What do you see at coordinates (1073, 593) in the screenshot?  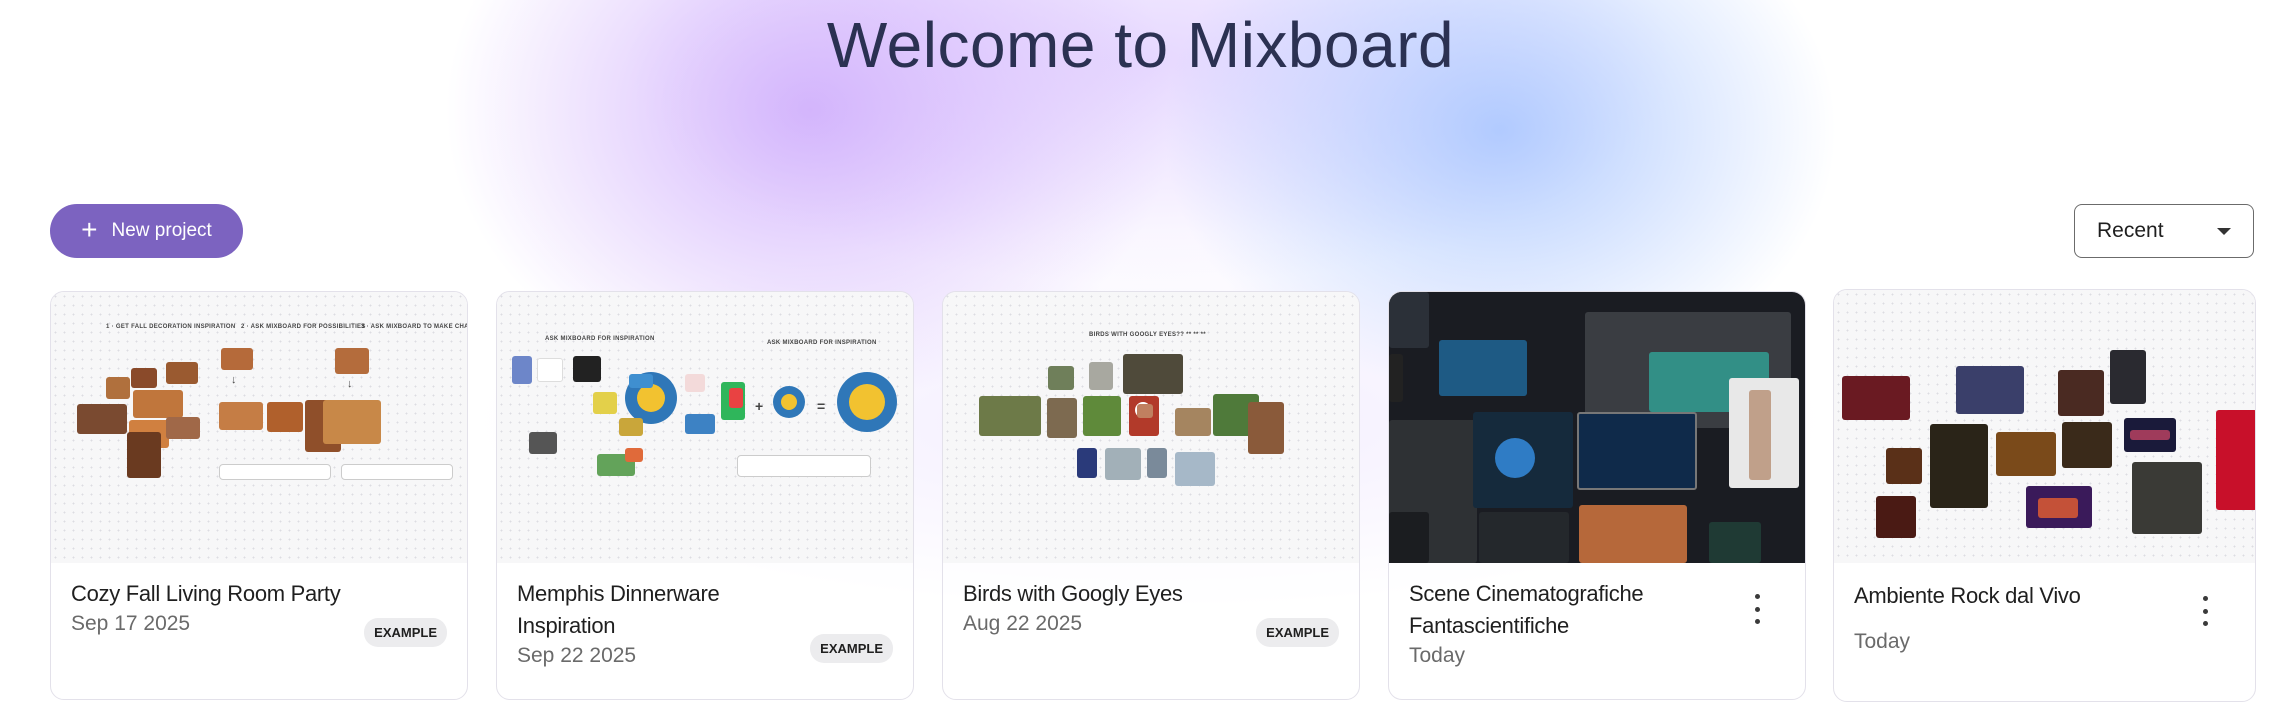 I see `project-title: Birds with Googly Eyes` at bounding box center [1073, 593].